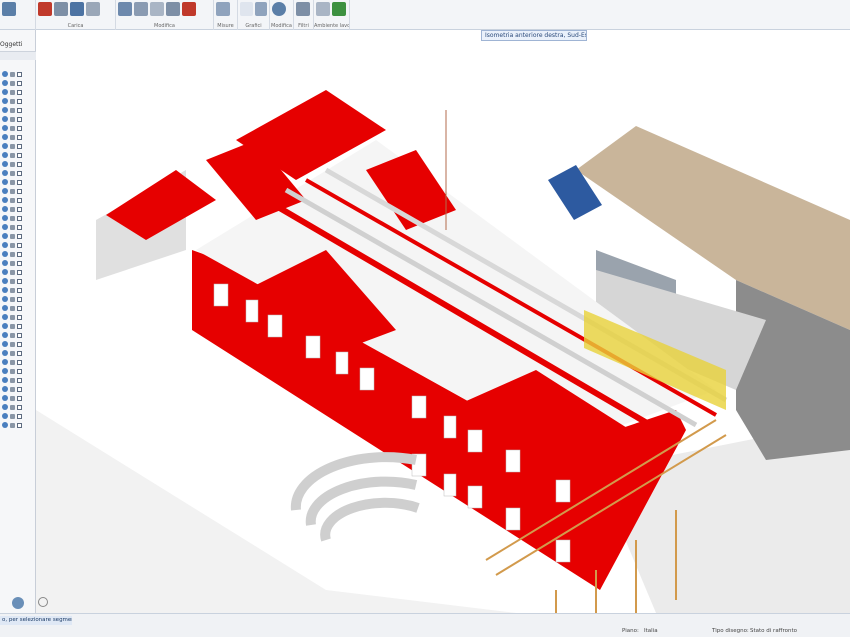 This screenshot has height=637, width=850. What do you see at coordinates (43, 602) in the screenshot?
I see `orbit-icon` at bounding box center [43, 602].